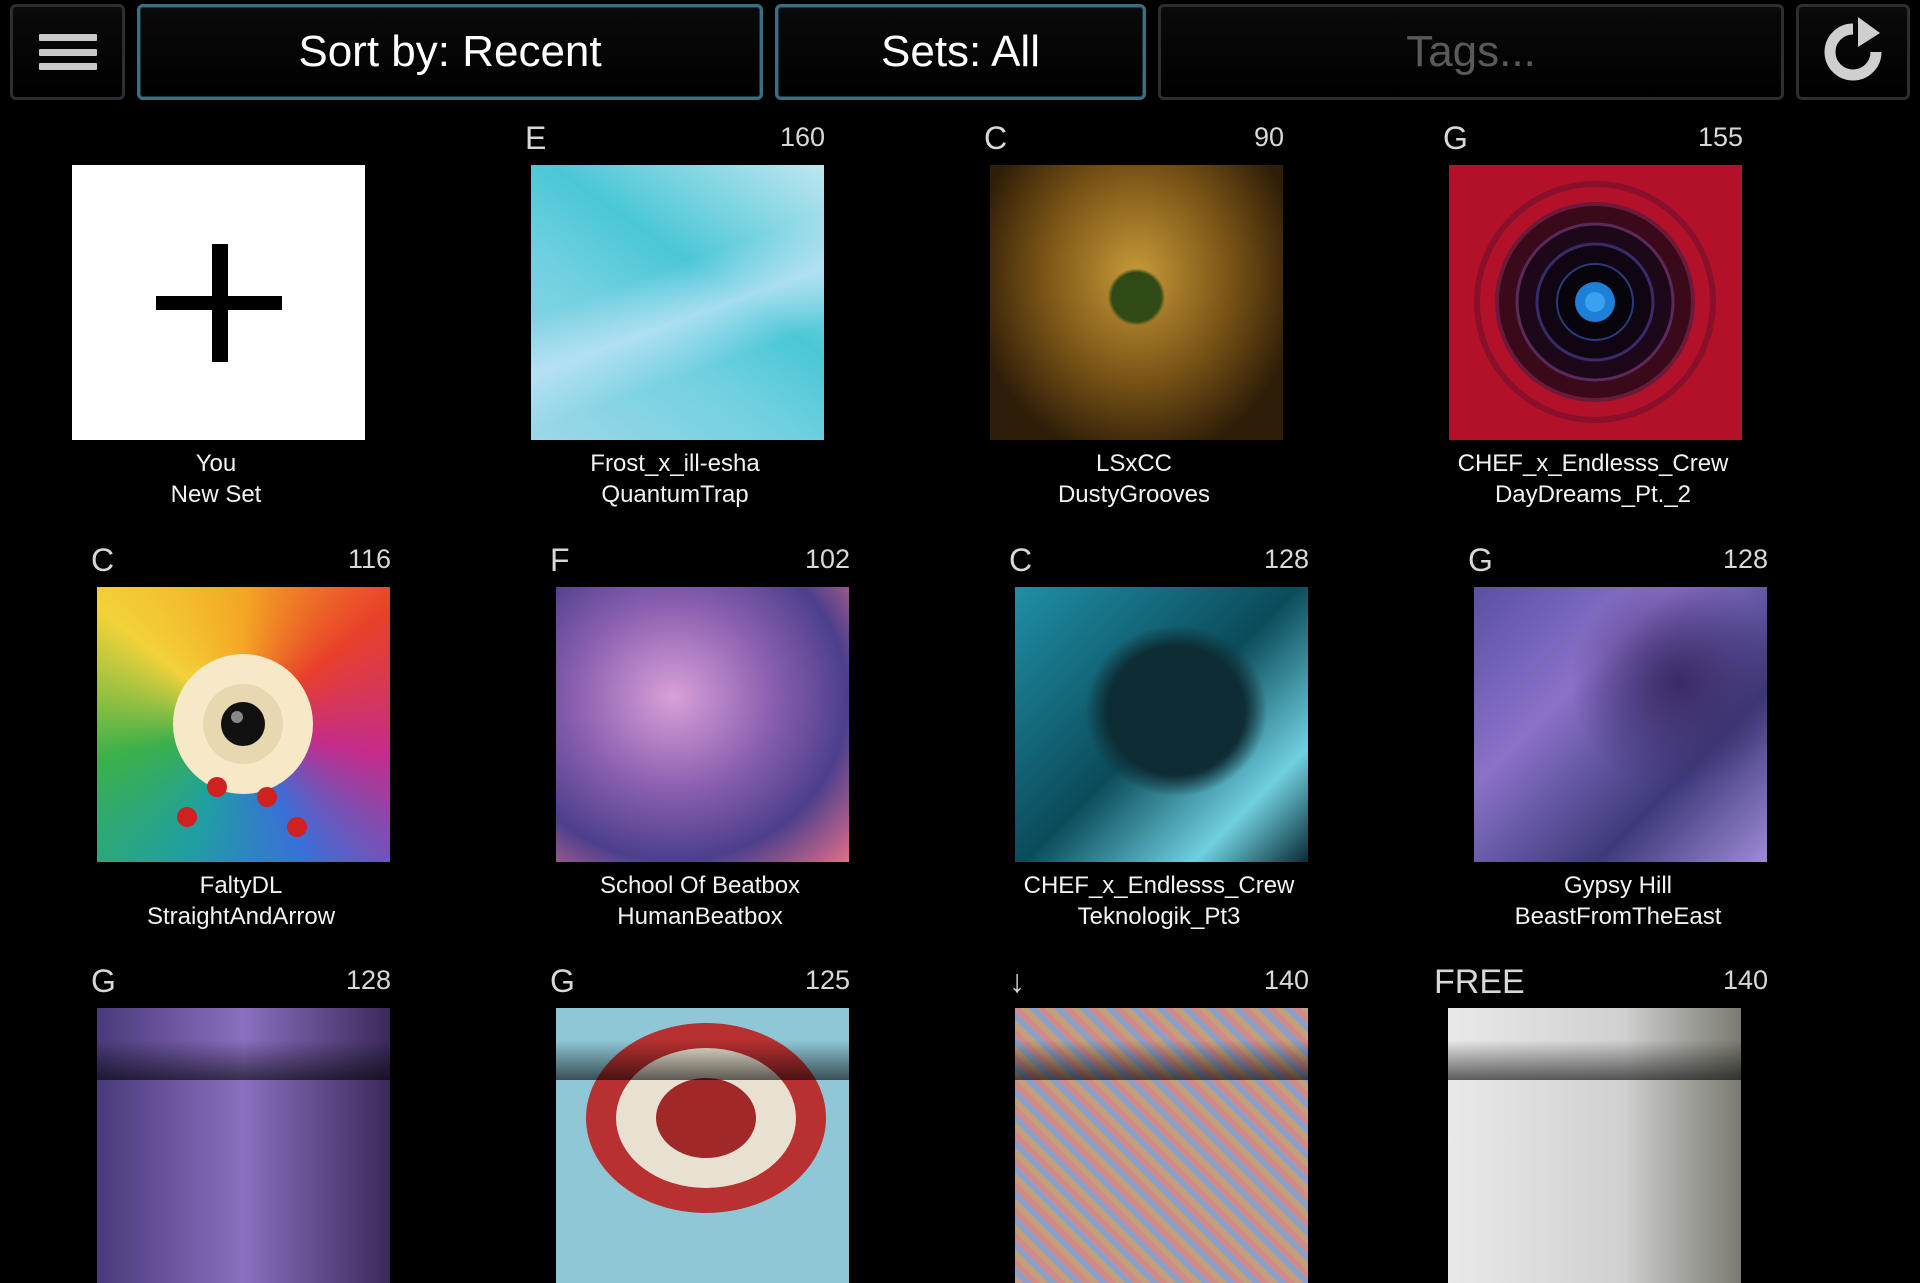 The height and width of the screenshot is (1283, 1920). What do you see at coordinates (827, 559) in the screenshot?
I see `set-bpm: 102` at bounding box center [827, 559].